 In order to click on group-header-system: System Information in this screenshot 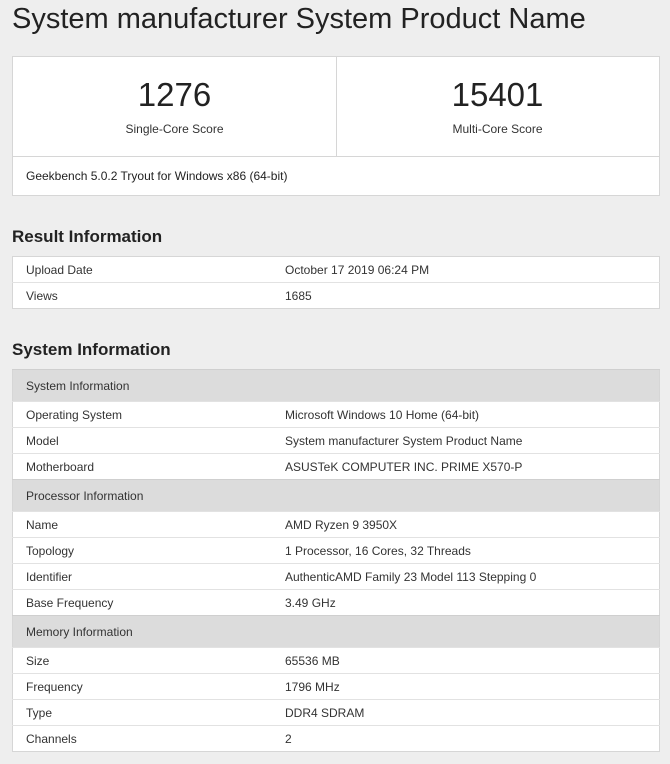, I will do `click(336, 385)`.